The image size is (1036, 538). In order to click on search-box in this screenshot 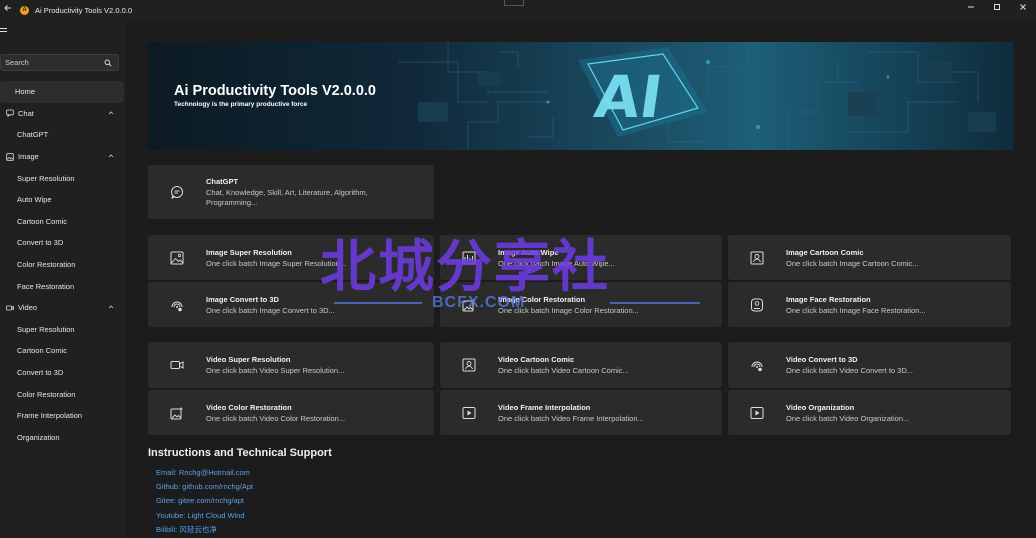, I will do `click(59, 62)`.